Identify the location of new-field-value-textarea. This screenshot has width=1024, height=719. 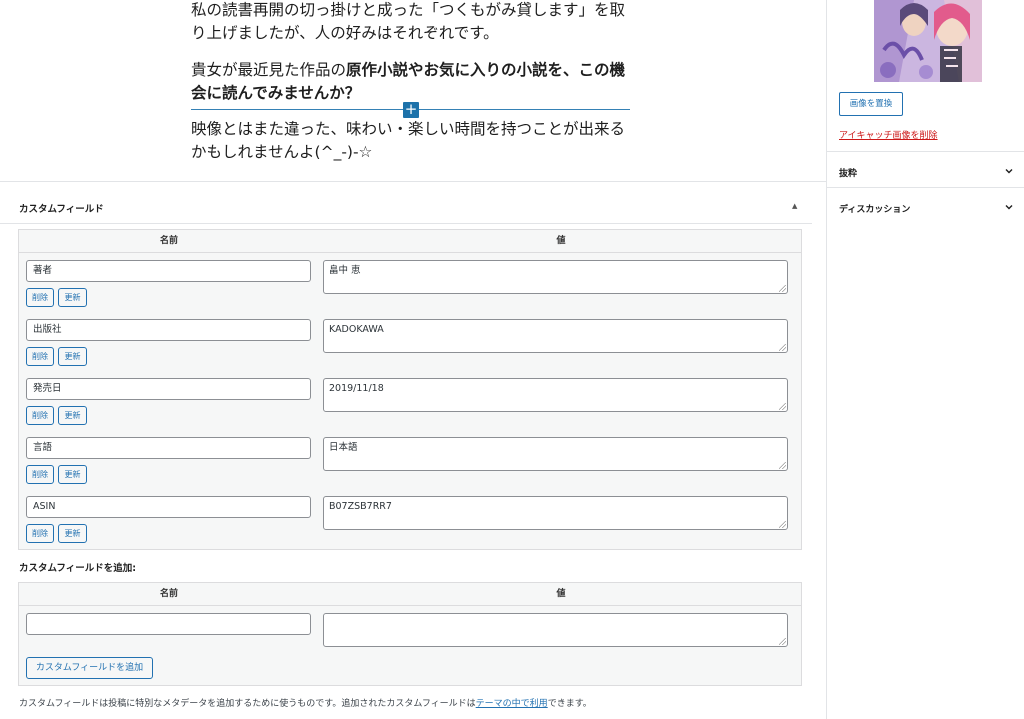
(555, 630).